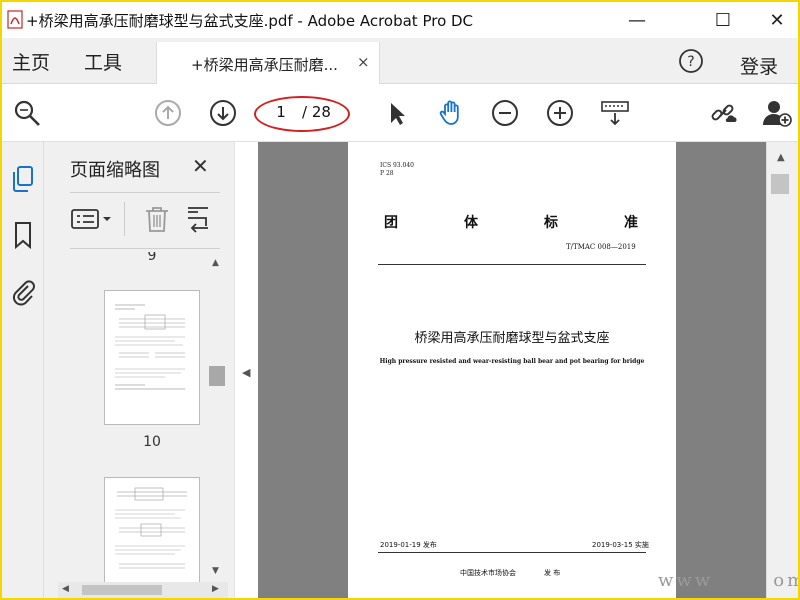 This screenshot has width=800, height=600. I want to click on heading-char: 标, so click(551, 223).